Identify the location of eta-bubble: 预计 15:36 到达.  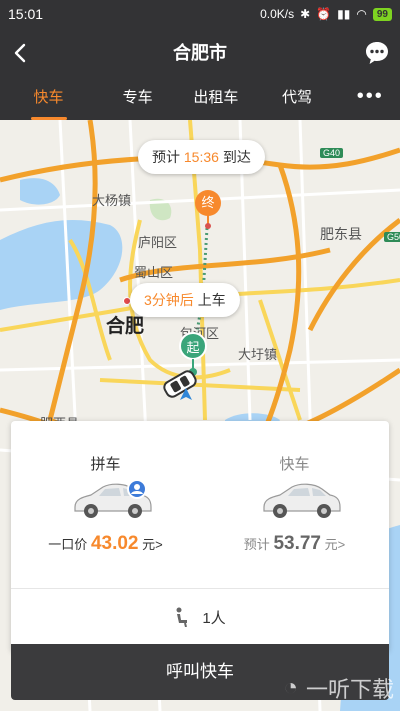
(201, 157).